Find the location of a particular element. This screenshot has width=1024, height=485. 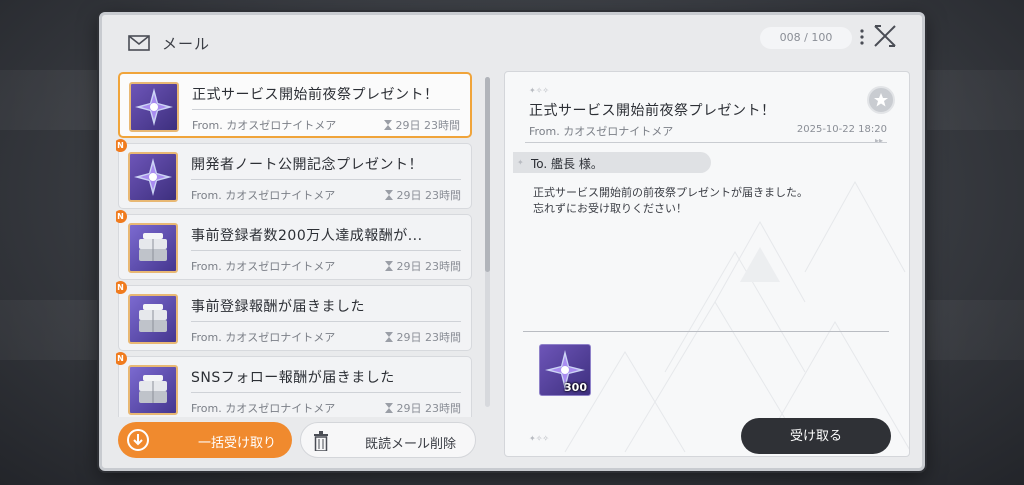

mail-icon is located at coordinates (139, 43).